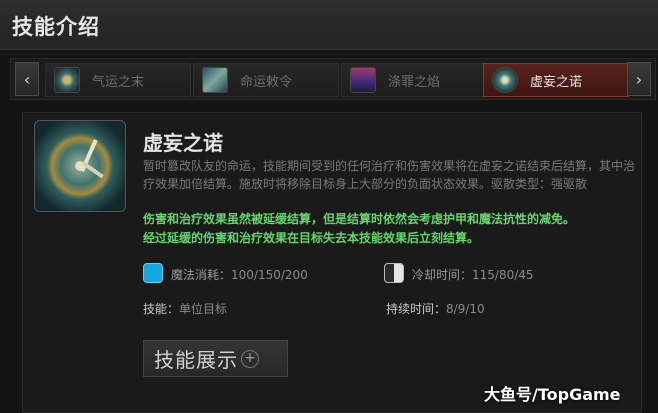 This screenshot has height=413, width=658. What do you see at coordinates (552, 394) in the screenshot?
I see `watermark: 大鱼号/TopGame` at bounding box center [552, 394].